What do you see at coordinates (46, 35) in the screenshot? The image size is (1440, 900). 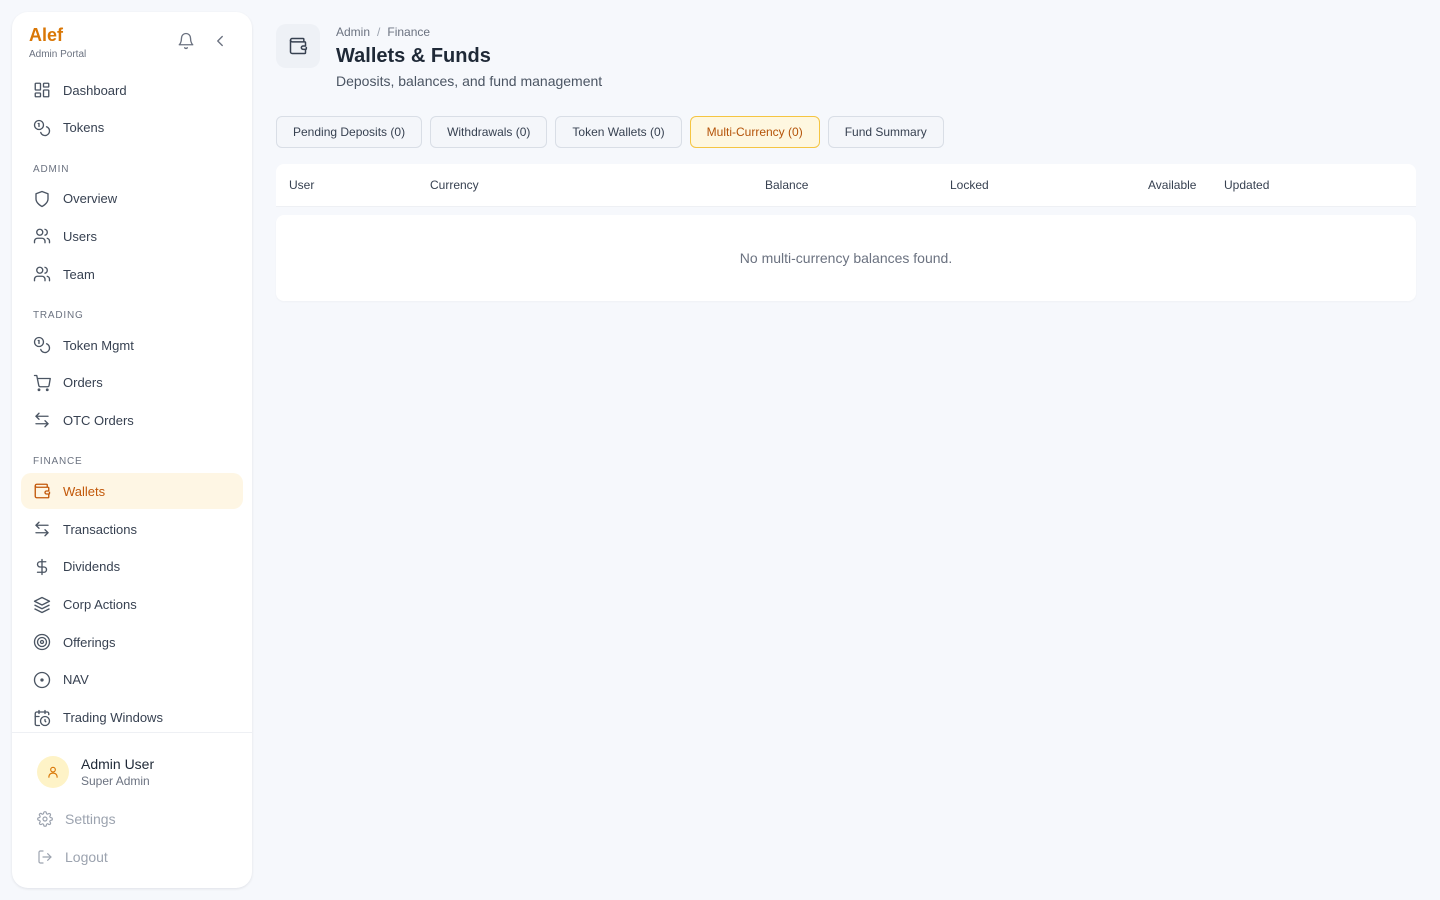 I see `brand-name: Alef` at bounding box center [46, 35].